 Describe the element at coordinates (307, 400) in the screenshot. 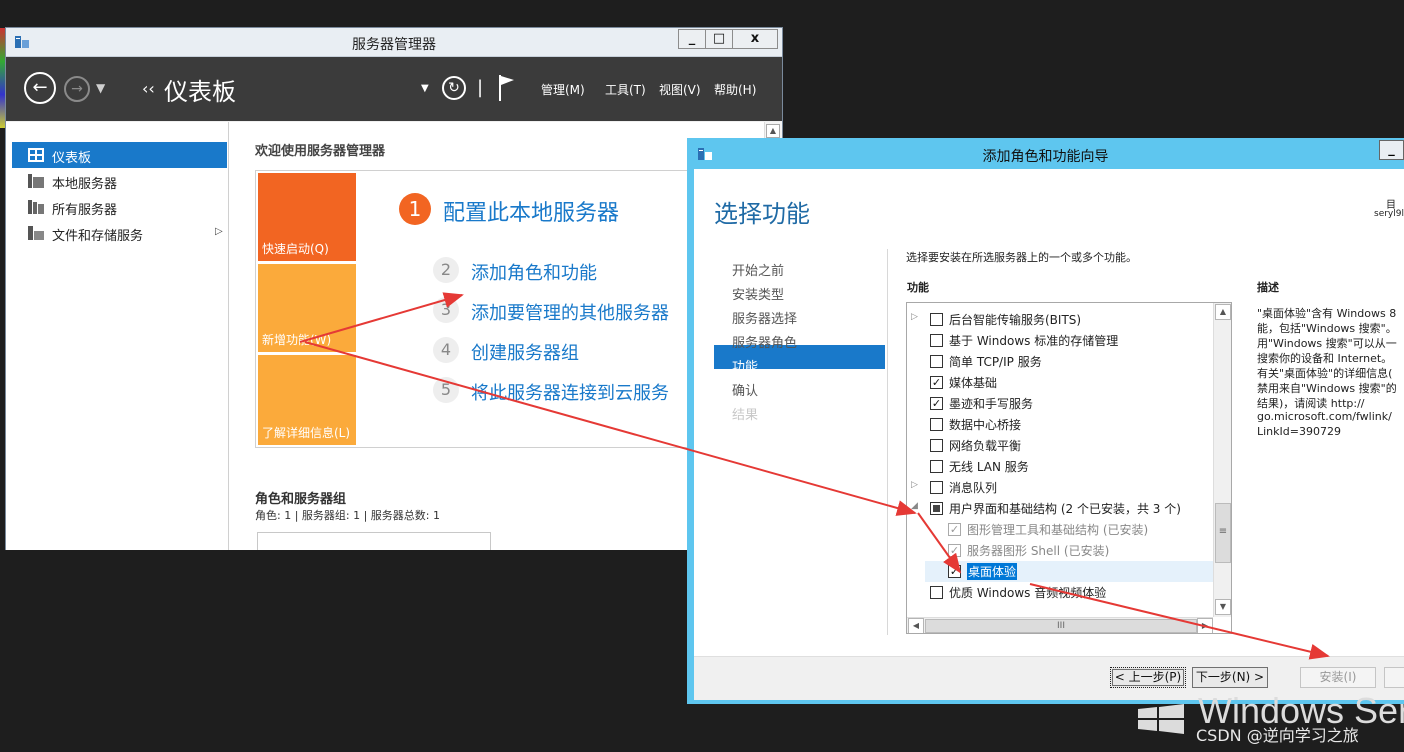

I see `tile-learn-more: 了解详细信息(L)` at that location.